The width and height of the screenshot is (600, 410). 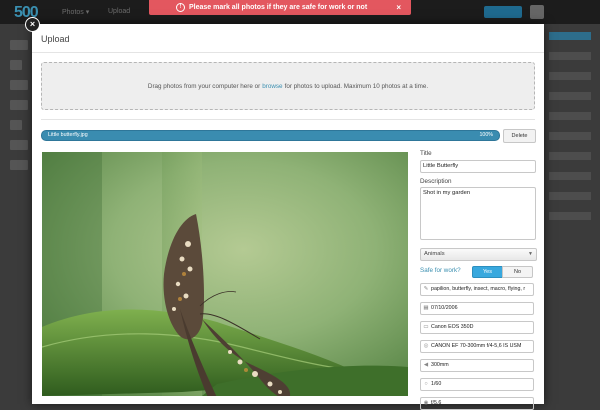 I want to click on avatar, so click(x=537, y=12).